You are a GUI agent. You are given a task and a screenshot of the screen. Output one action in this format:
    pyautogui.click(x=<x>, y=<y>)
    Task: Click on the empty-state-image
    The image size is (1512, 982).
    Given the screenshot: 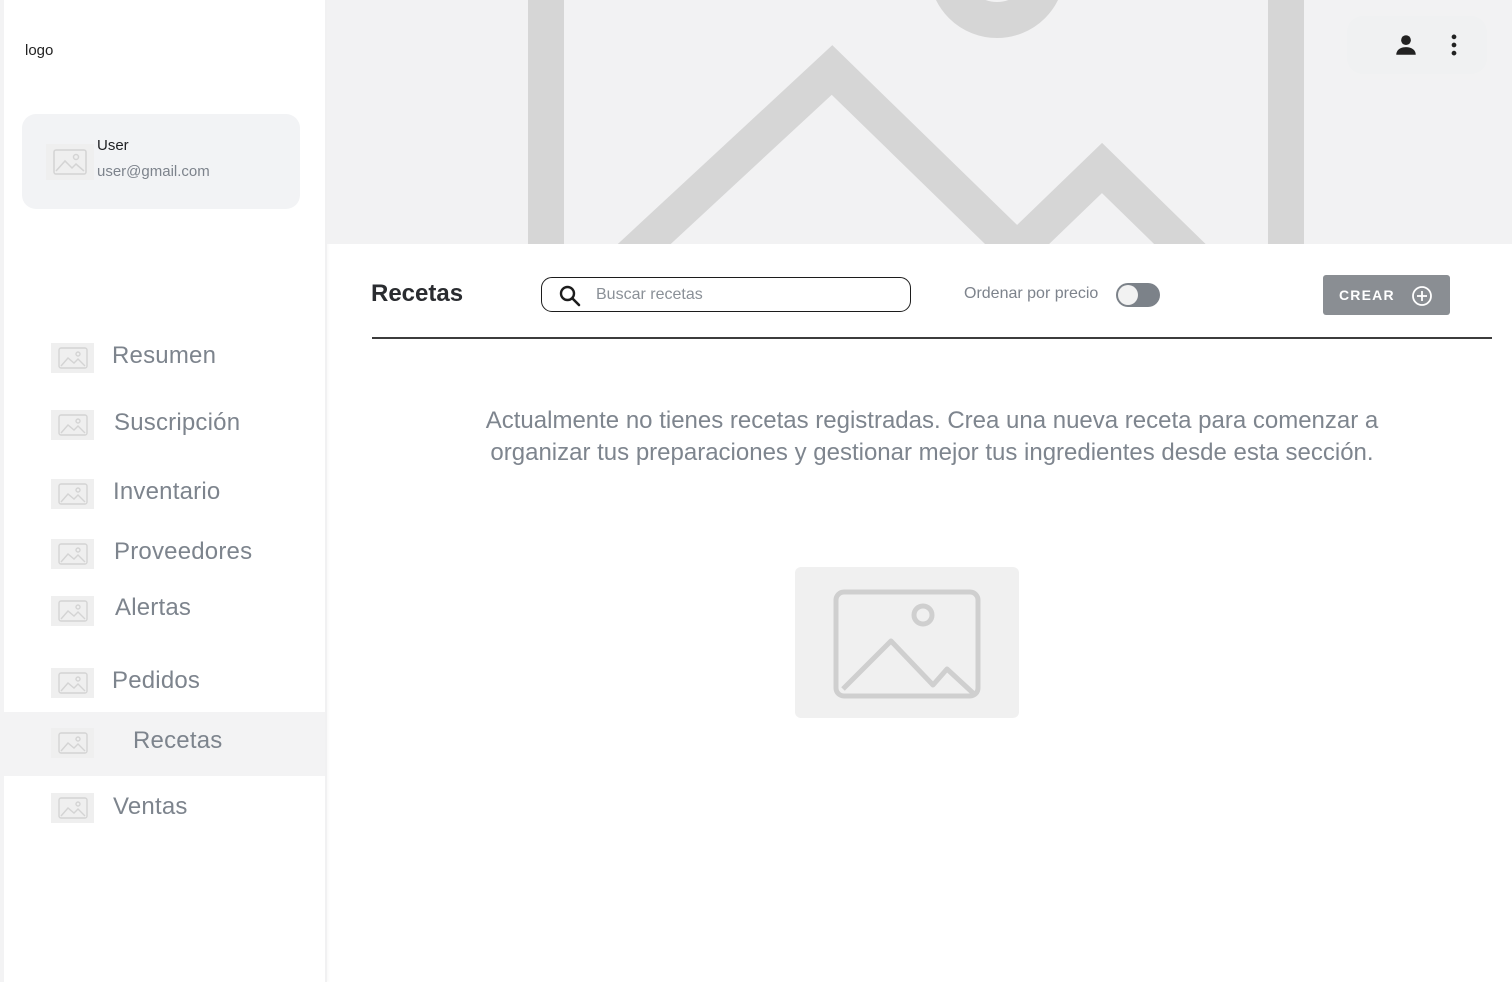 What is the action you would take?
    pyautogui.click(x=907, y=642)
    